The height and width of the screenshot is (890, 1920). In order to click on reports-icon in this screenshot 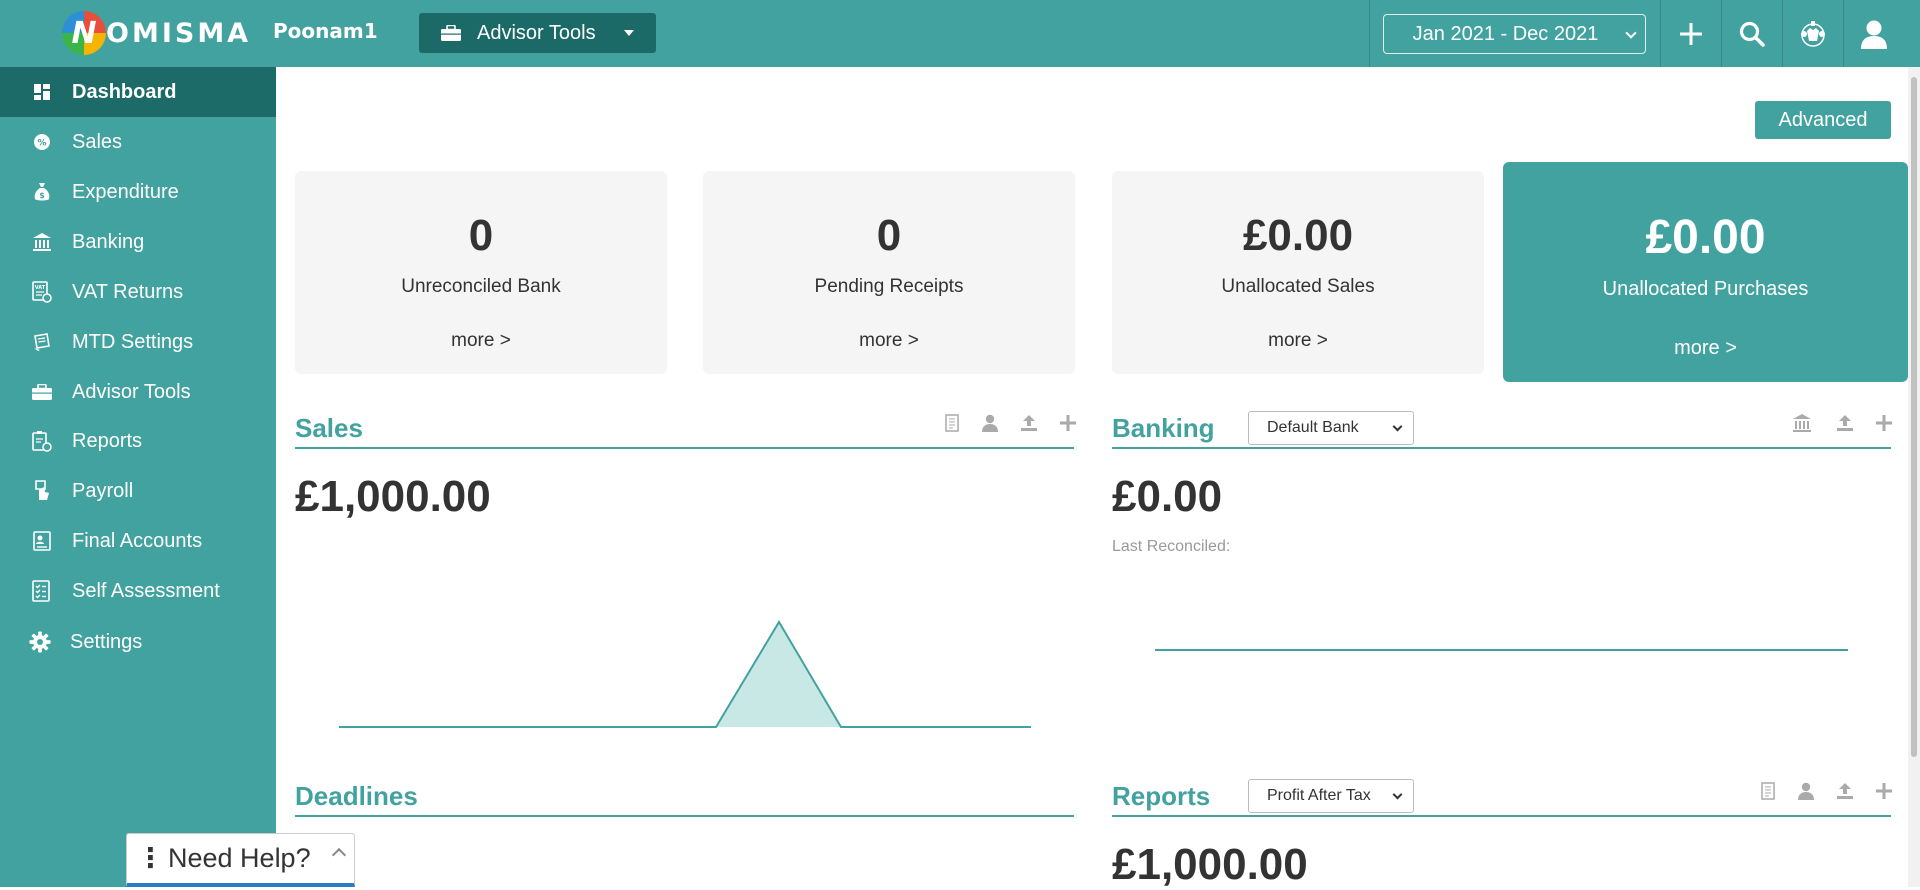, I will do `click(42, 441)`.